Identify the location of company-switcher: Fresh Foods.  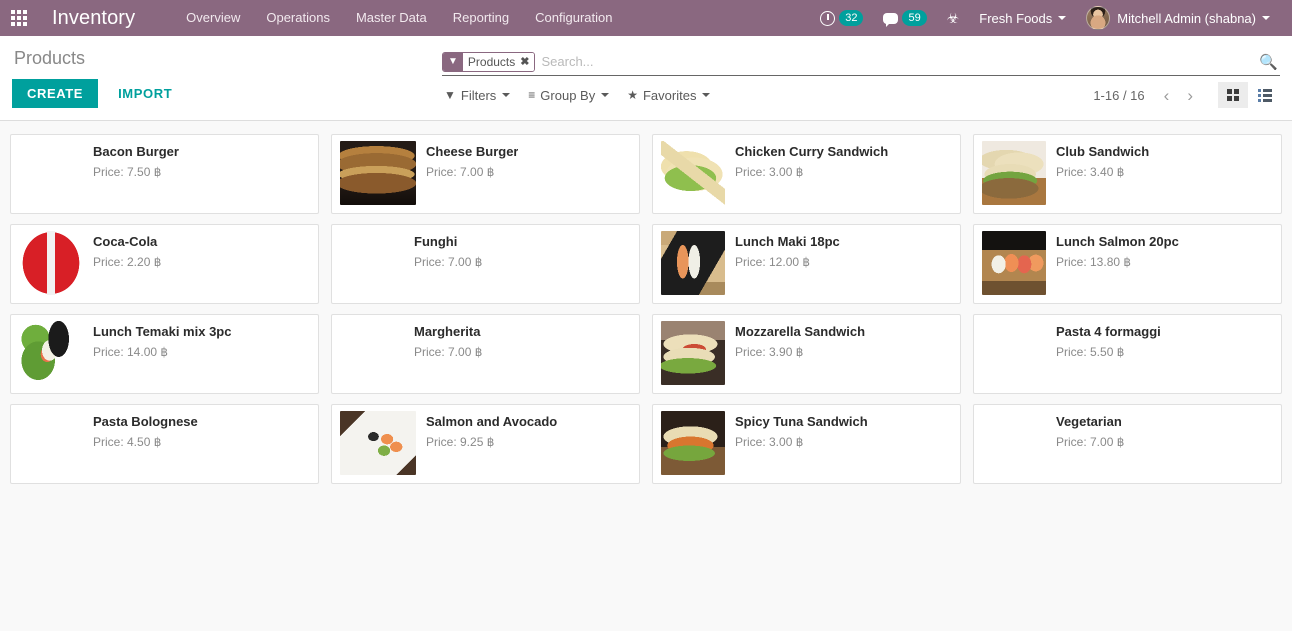
(1022, 18).